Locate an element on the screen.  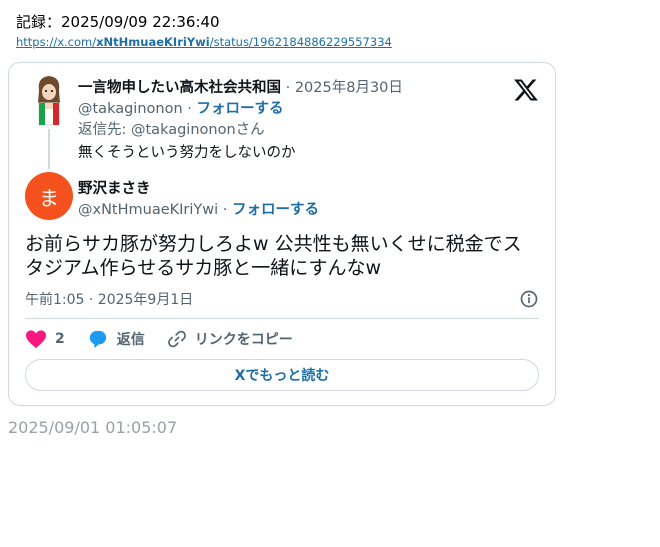
divider is located at coordinates (282, 318).